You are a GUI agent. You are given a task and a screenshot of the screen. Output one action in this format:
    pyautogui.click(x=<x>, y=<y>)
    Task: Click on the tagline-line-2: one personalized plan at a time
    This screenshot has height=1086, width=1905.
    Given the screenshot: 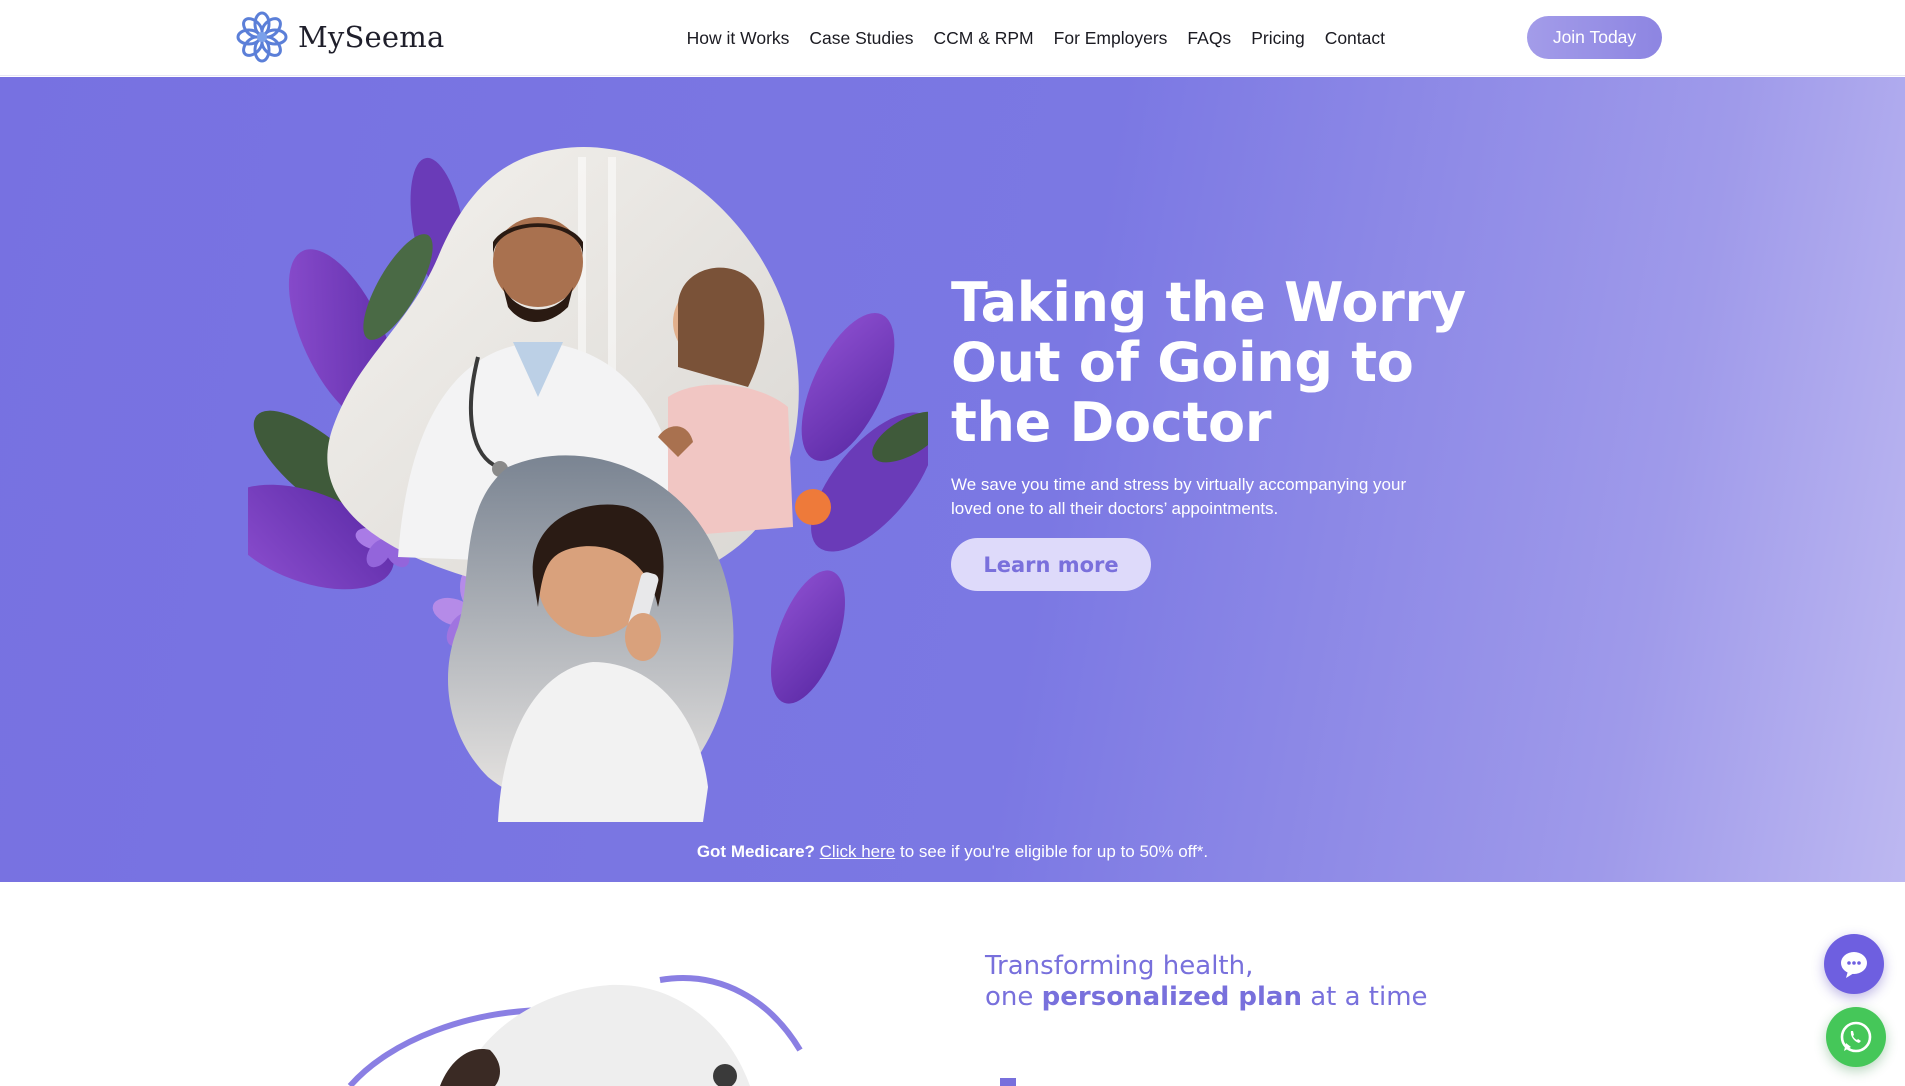 What is the action you would take?
    pyautogui.click(x=1206, y=997)
    